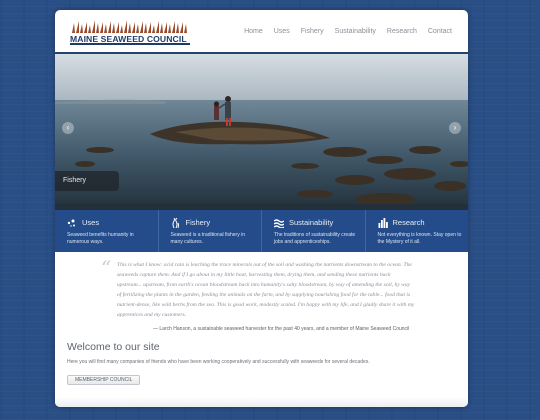 Image resolution: width=540 pixels, height=420 pixels. What do you see at coordinates (440, 31) in the screenshot?
I see `nav-contact: Contact` at bounding box center [440, 31].